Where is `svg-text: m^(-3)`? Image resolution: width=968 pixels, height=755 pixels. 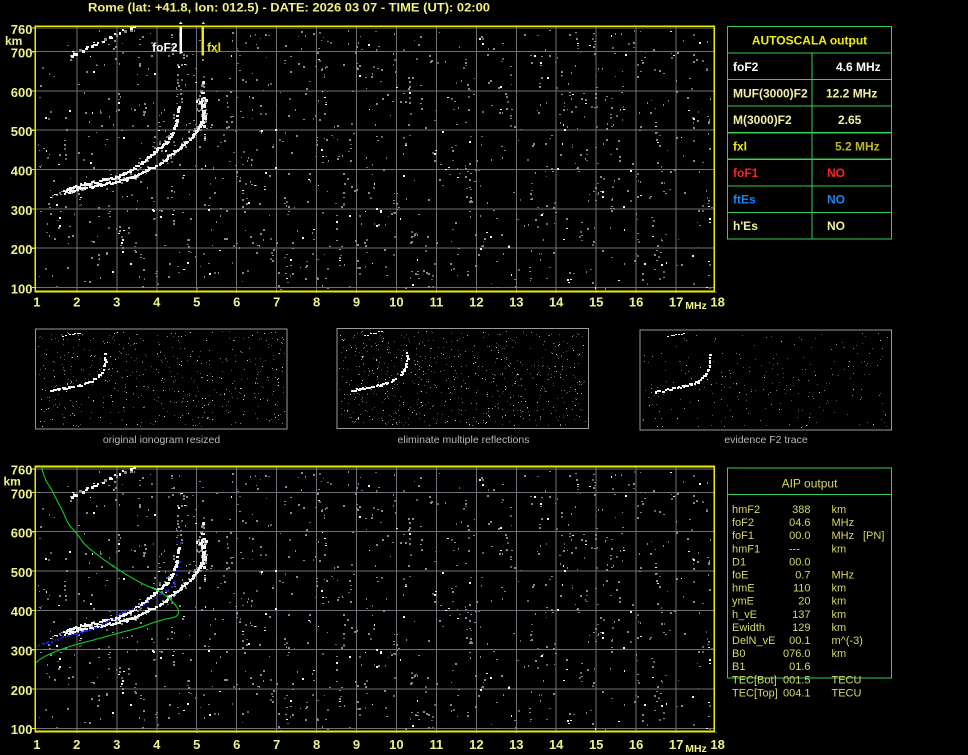 svg-text: m^(-3) is located at coordinates (847, 641).